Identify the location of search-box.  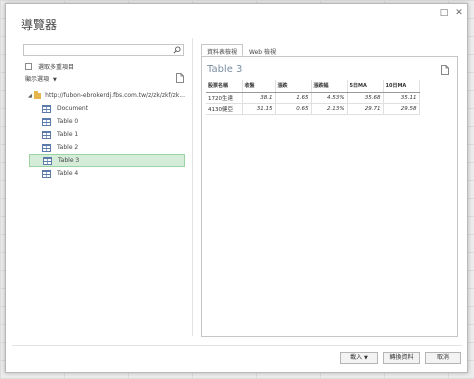
(103, 50).